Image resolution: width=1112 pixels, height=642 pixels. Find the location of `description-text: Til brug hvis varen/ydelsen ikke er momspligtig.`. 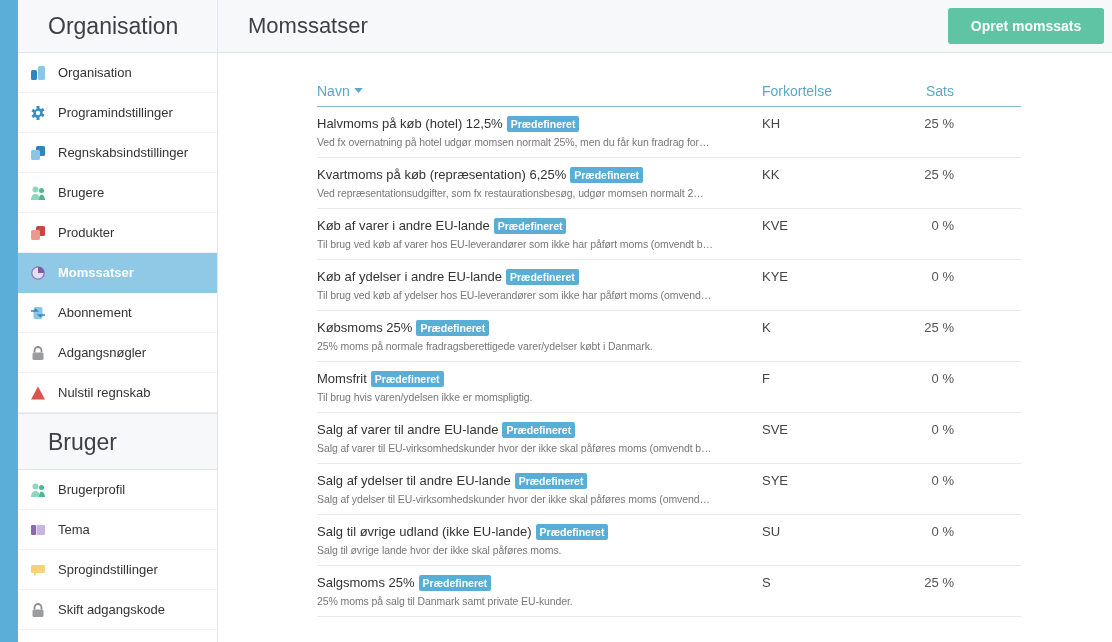

description-text: Til brug hvis varen/ydelsen ikke er momspligtig. is located at coordinates (425, 397).